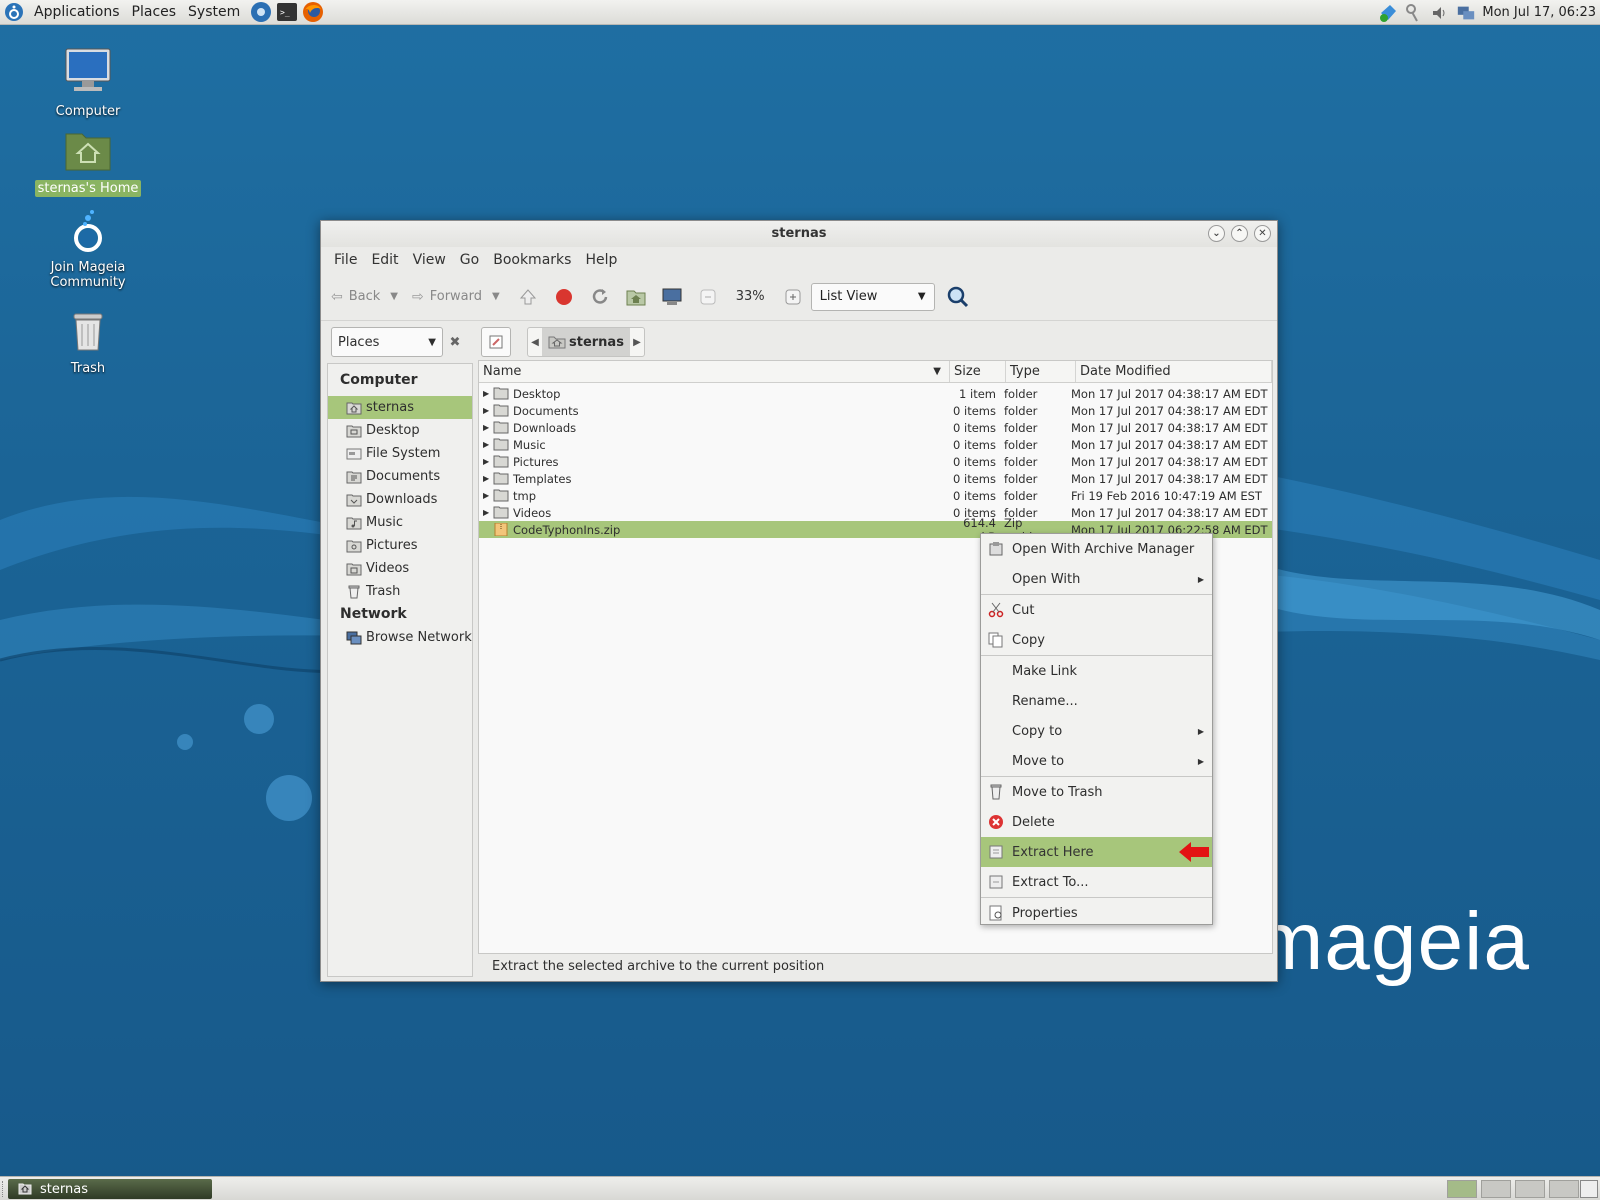  Describe the element at coordinates (88, 342) in the screenshot. I see `desktop-icon-trash: Trash` at that location.